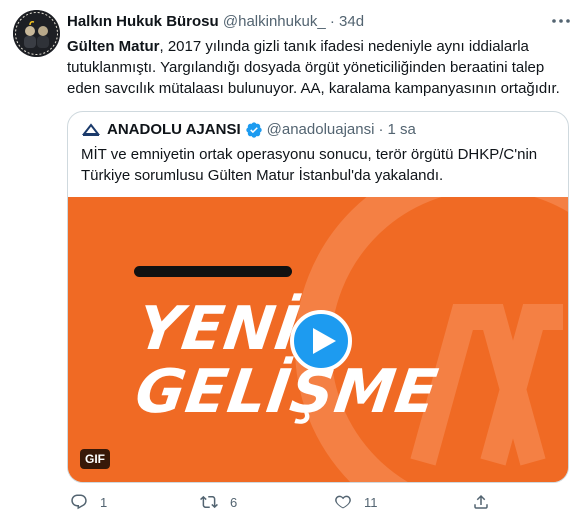 This screenshot has height=527, width=583. Describe the element at coordinates (320, 129) in the screenshot. I see `quoted-author-handle: @anadoluajansi` at that location.